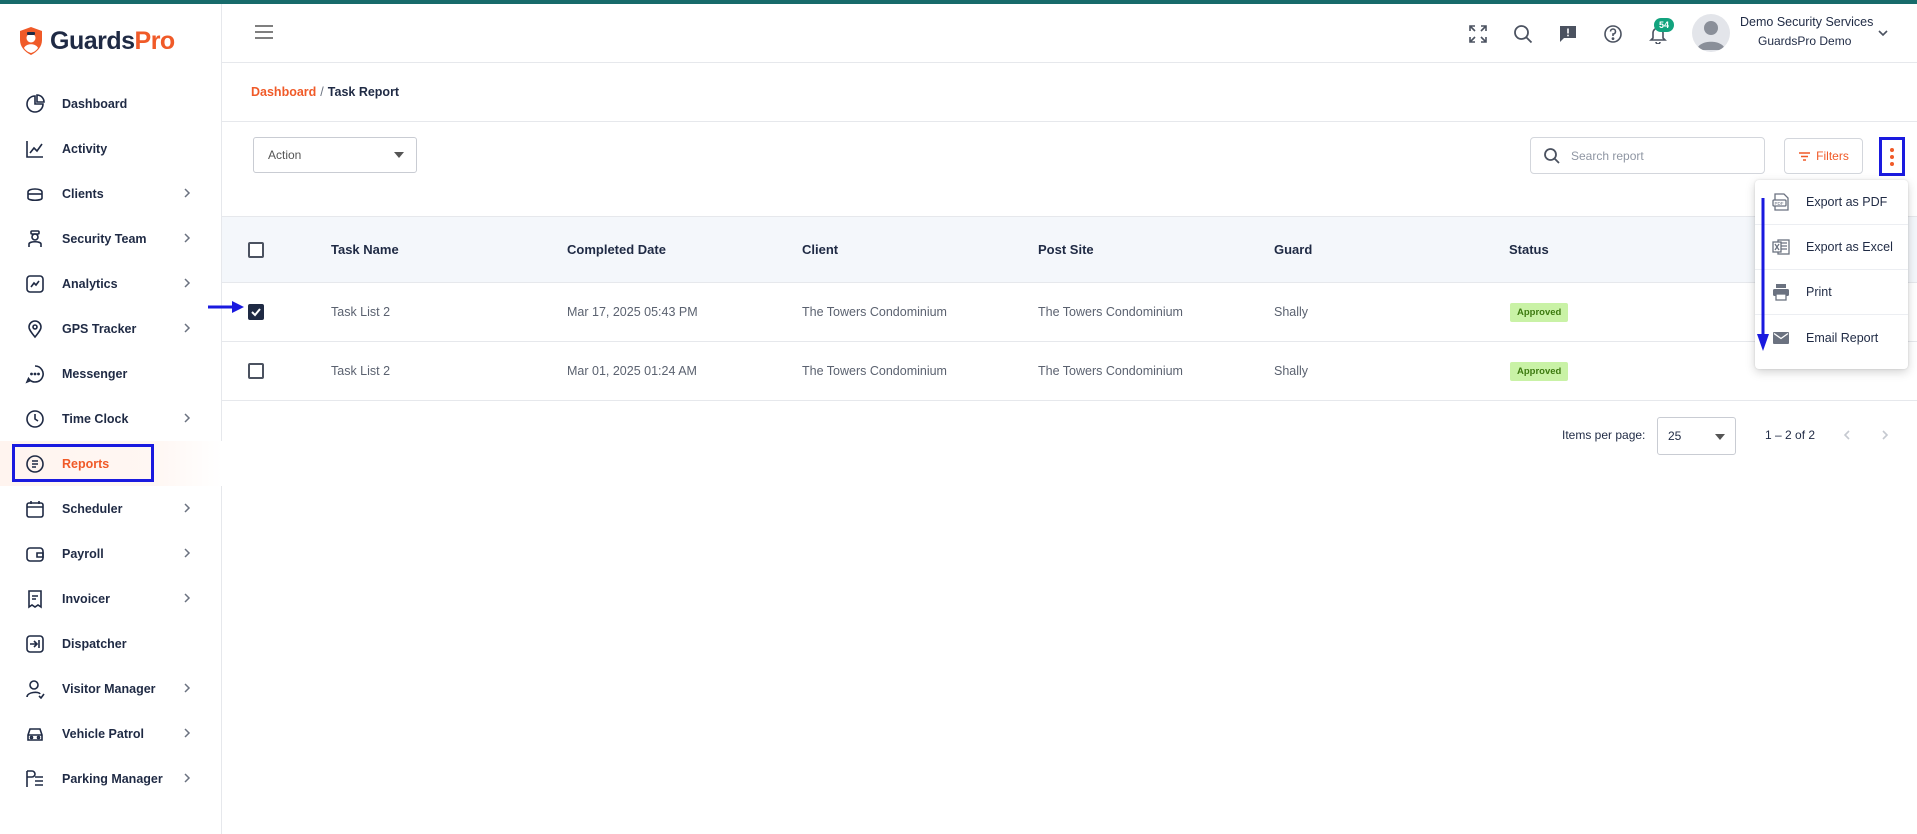 The width and height of the screenshot is (1917, 834). What do you see at coordinates (112, 40) in the screenshot?
I see `logo-text: GuardsPro` at bounding box center [112, 40].